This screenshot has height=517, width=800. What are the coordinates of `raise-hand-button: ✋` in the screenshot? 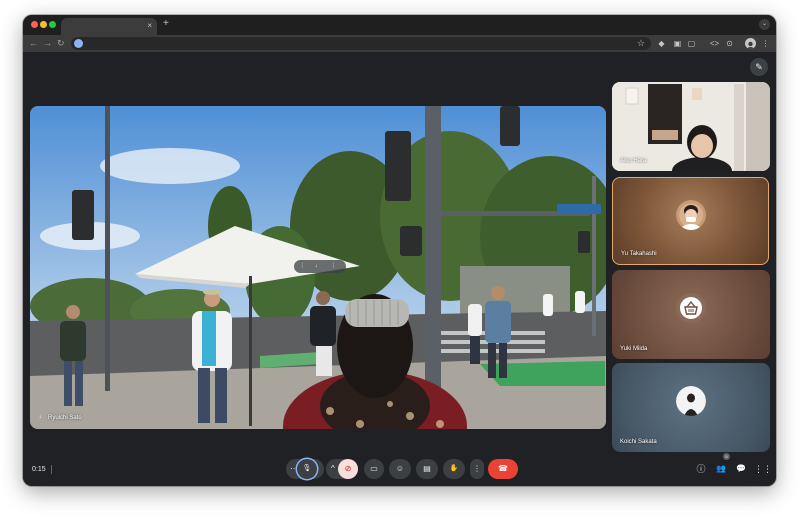 It's located at (454, 469).